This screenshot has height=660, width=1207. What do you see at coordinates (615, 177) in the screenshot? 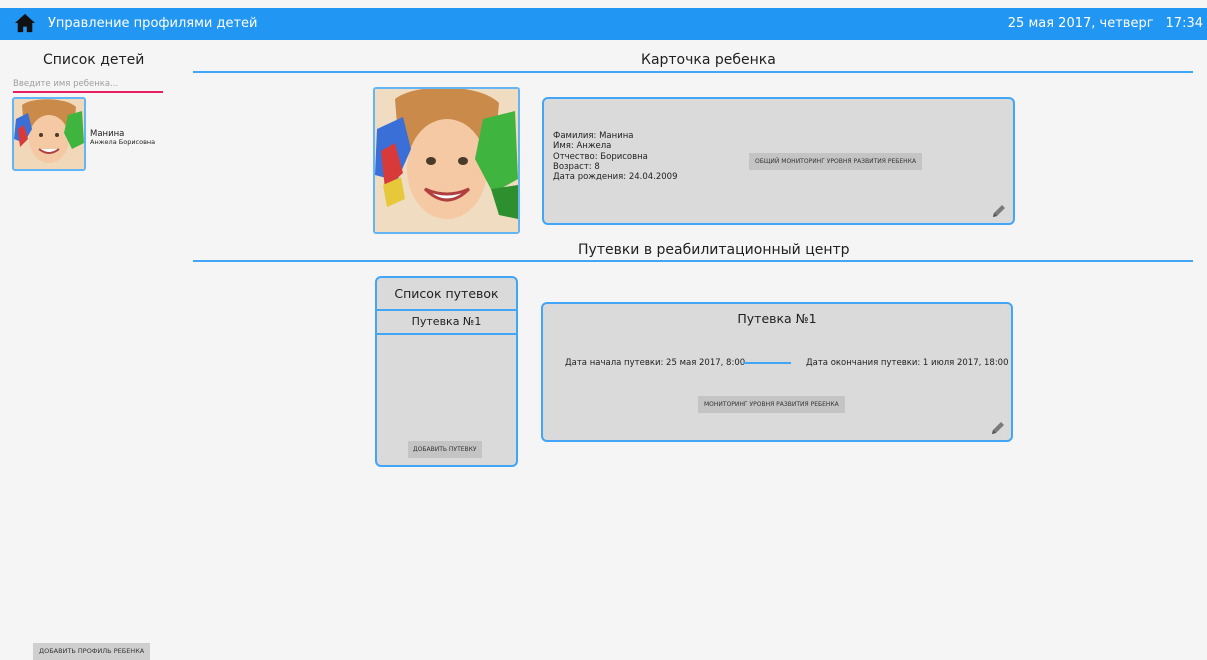
I see `child-birthdate-line: Дата рождения: 24.04.2009` at bounding box center [615, 177].